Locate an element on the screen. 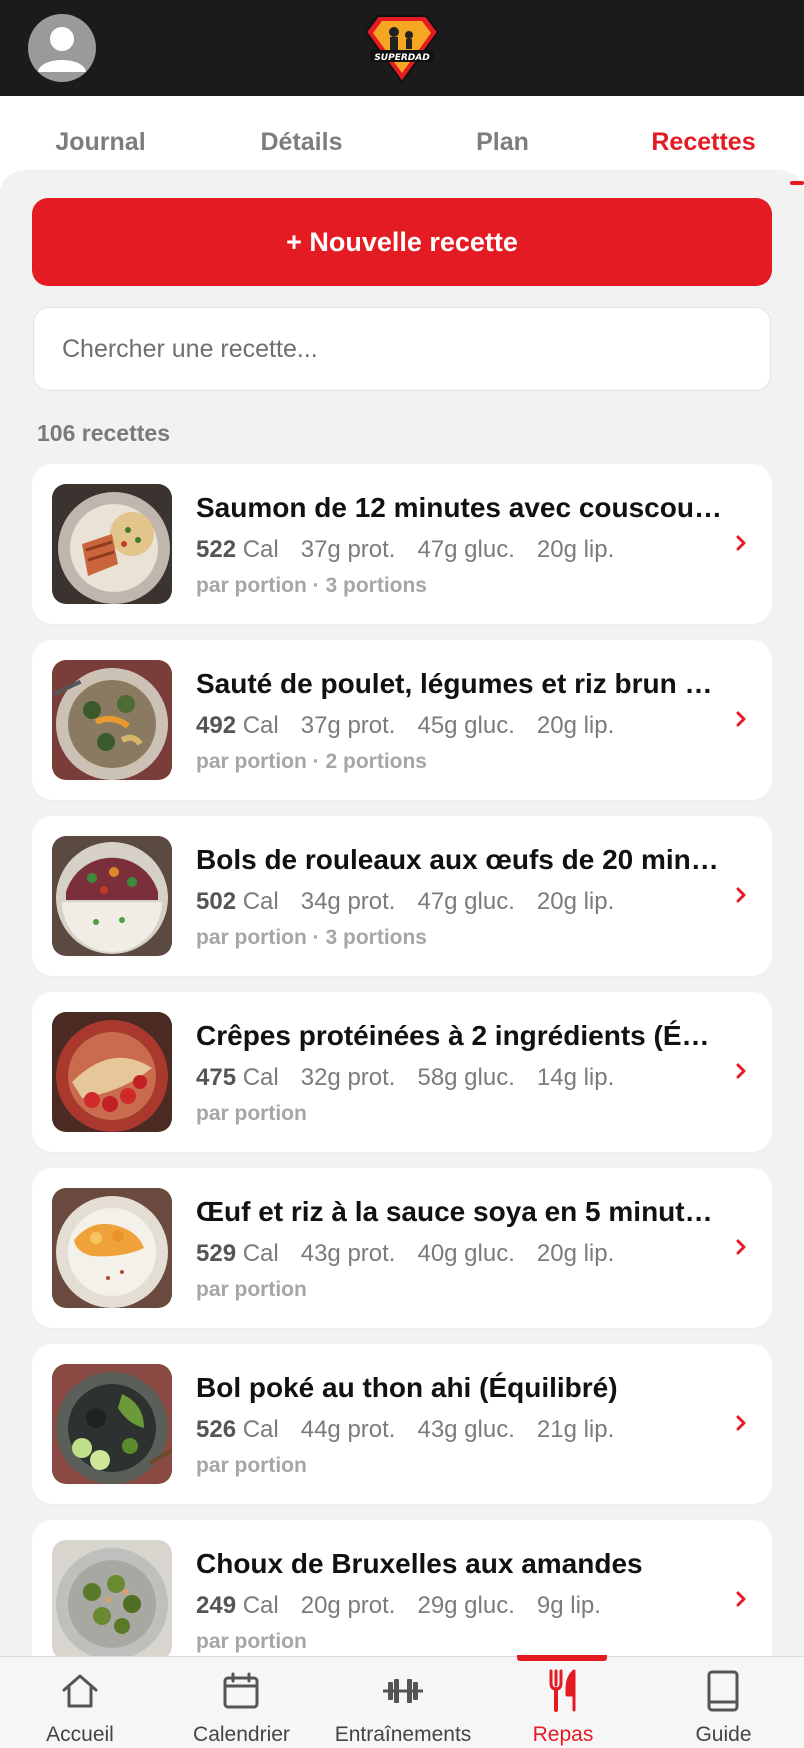 This screenshot has width=804, height=1748. nav-label: Calendrier is located at coordinates (241, 1734).